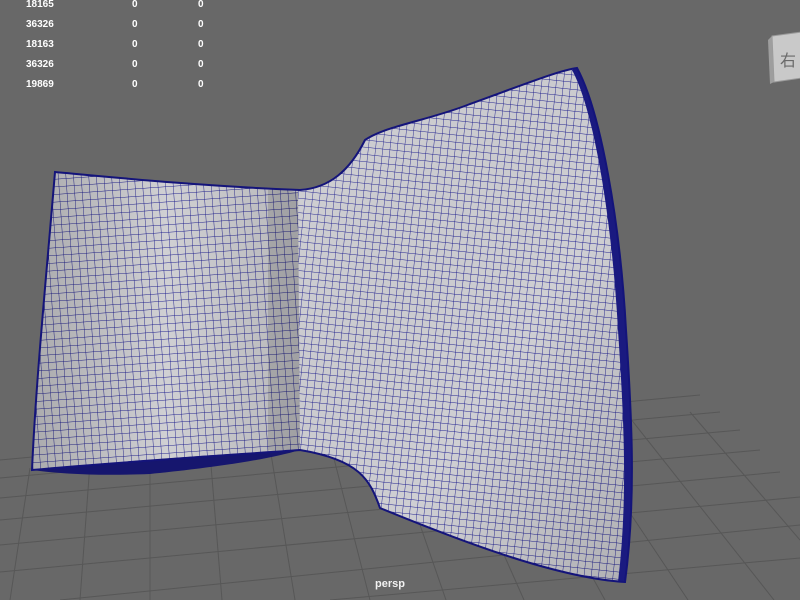 This screenshot has height=600, width=800. I want to click on hud-value: 19869, so click(40, 84).